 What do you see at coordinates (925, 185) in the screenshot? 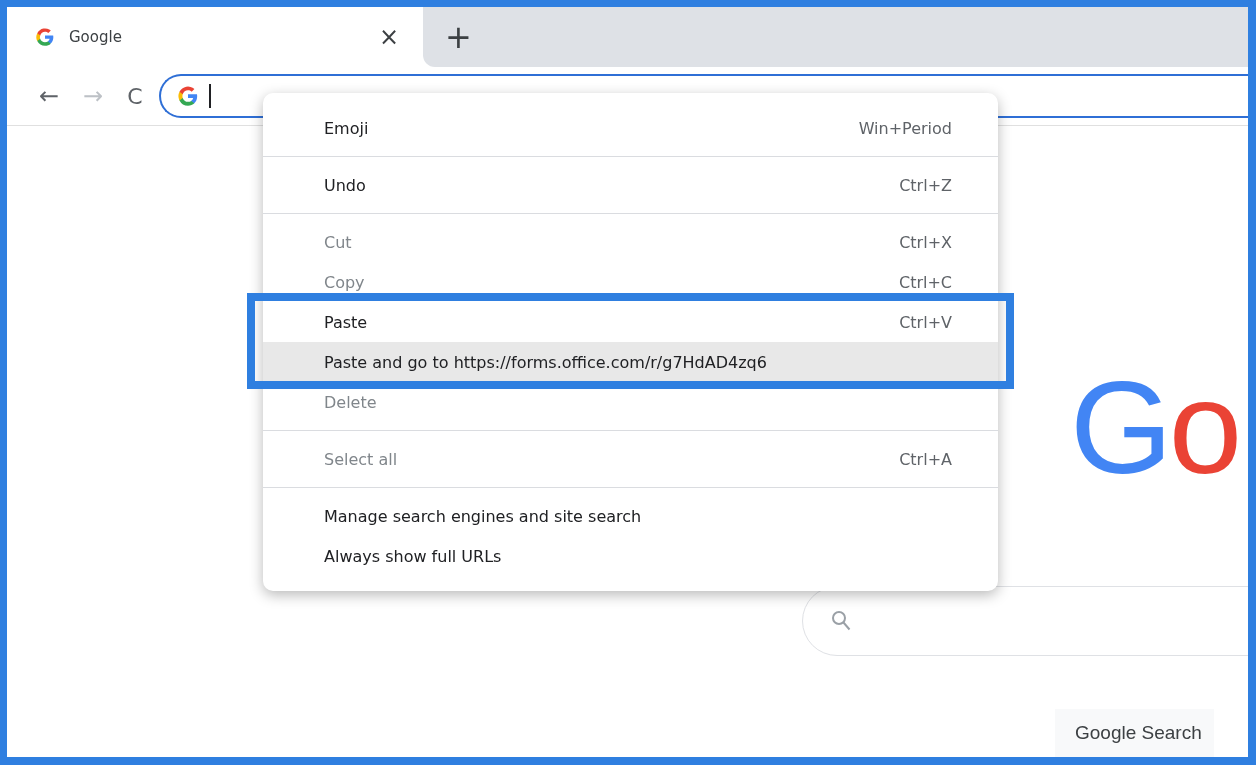
I see `shortcut-label: Ctrl+Z` at bounding box center [925, 185].